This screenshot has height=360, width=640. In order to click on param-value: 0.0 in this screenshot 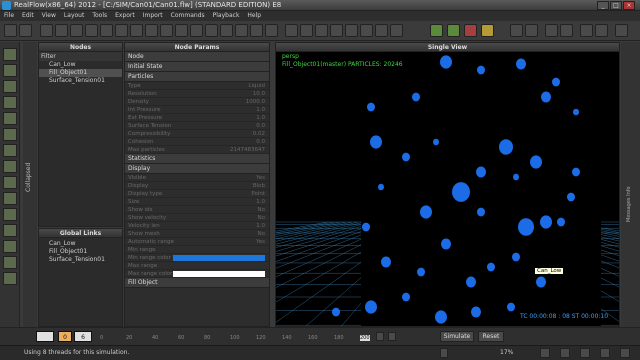, I will do `click(260, 142)`.